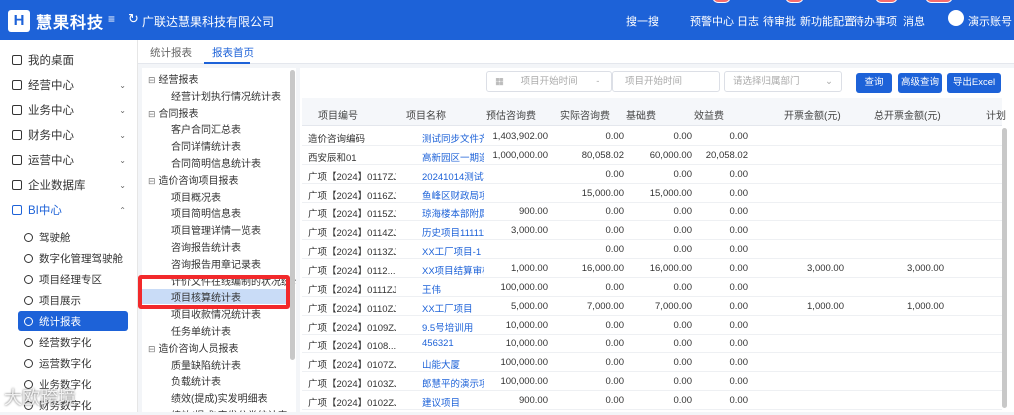  Describe the element at coordinates (73, 363) in the screenshot. I see `sidebar-subitem: 运营数字化` at that location.